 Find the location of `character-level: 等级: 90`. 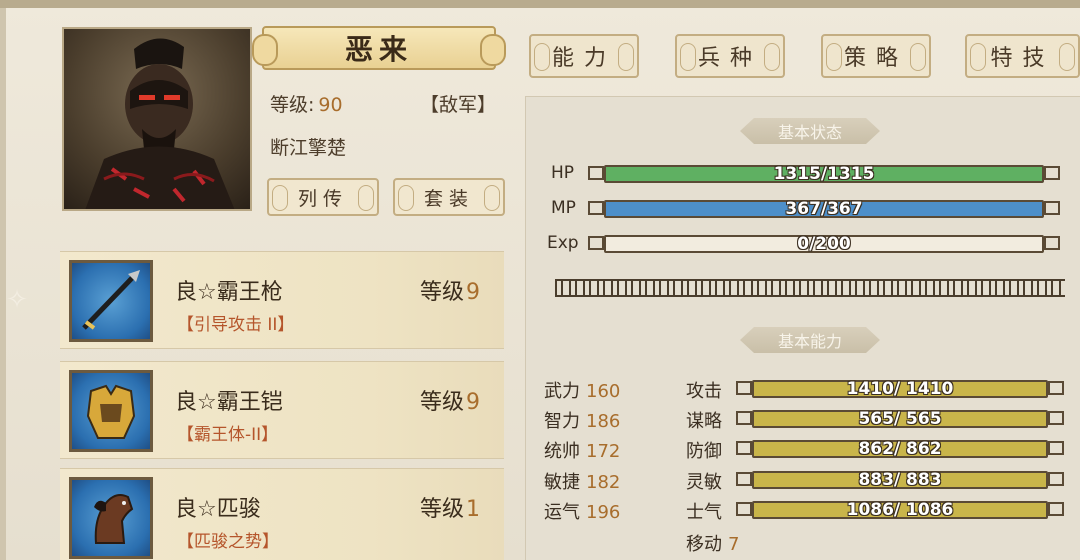

character-level: 等级: 90 is located at coordinates (306, 103).